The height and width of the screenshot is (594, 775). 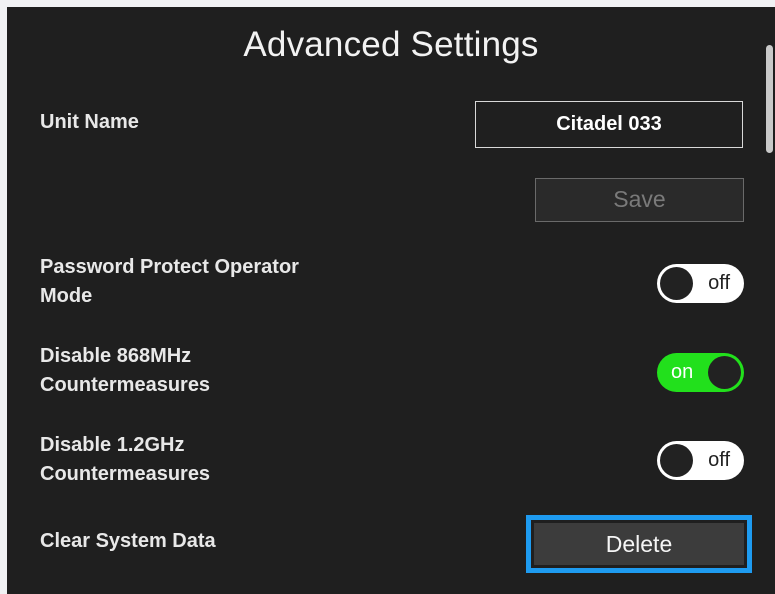 What do you see at coordinates (700, 372) in the screenshot?
I see `disable-868mhz-toggle: on` at bounding box center [700, 372].